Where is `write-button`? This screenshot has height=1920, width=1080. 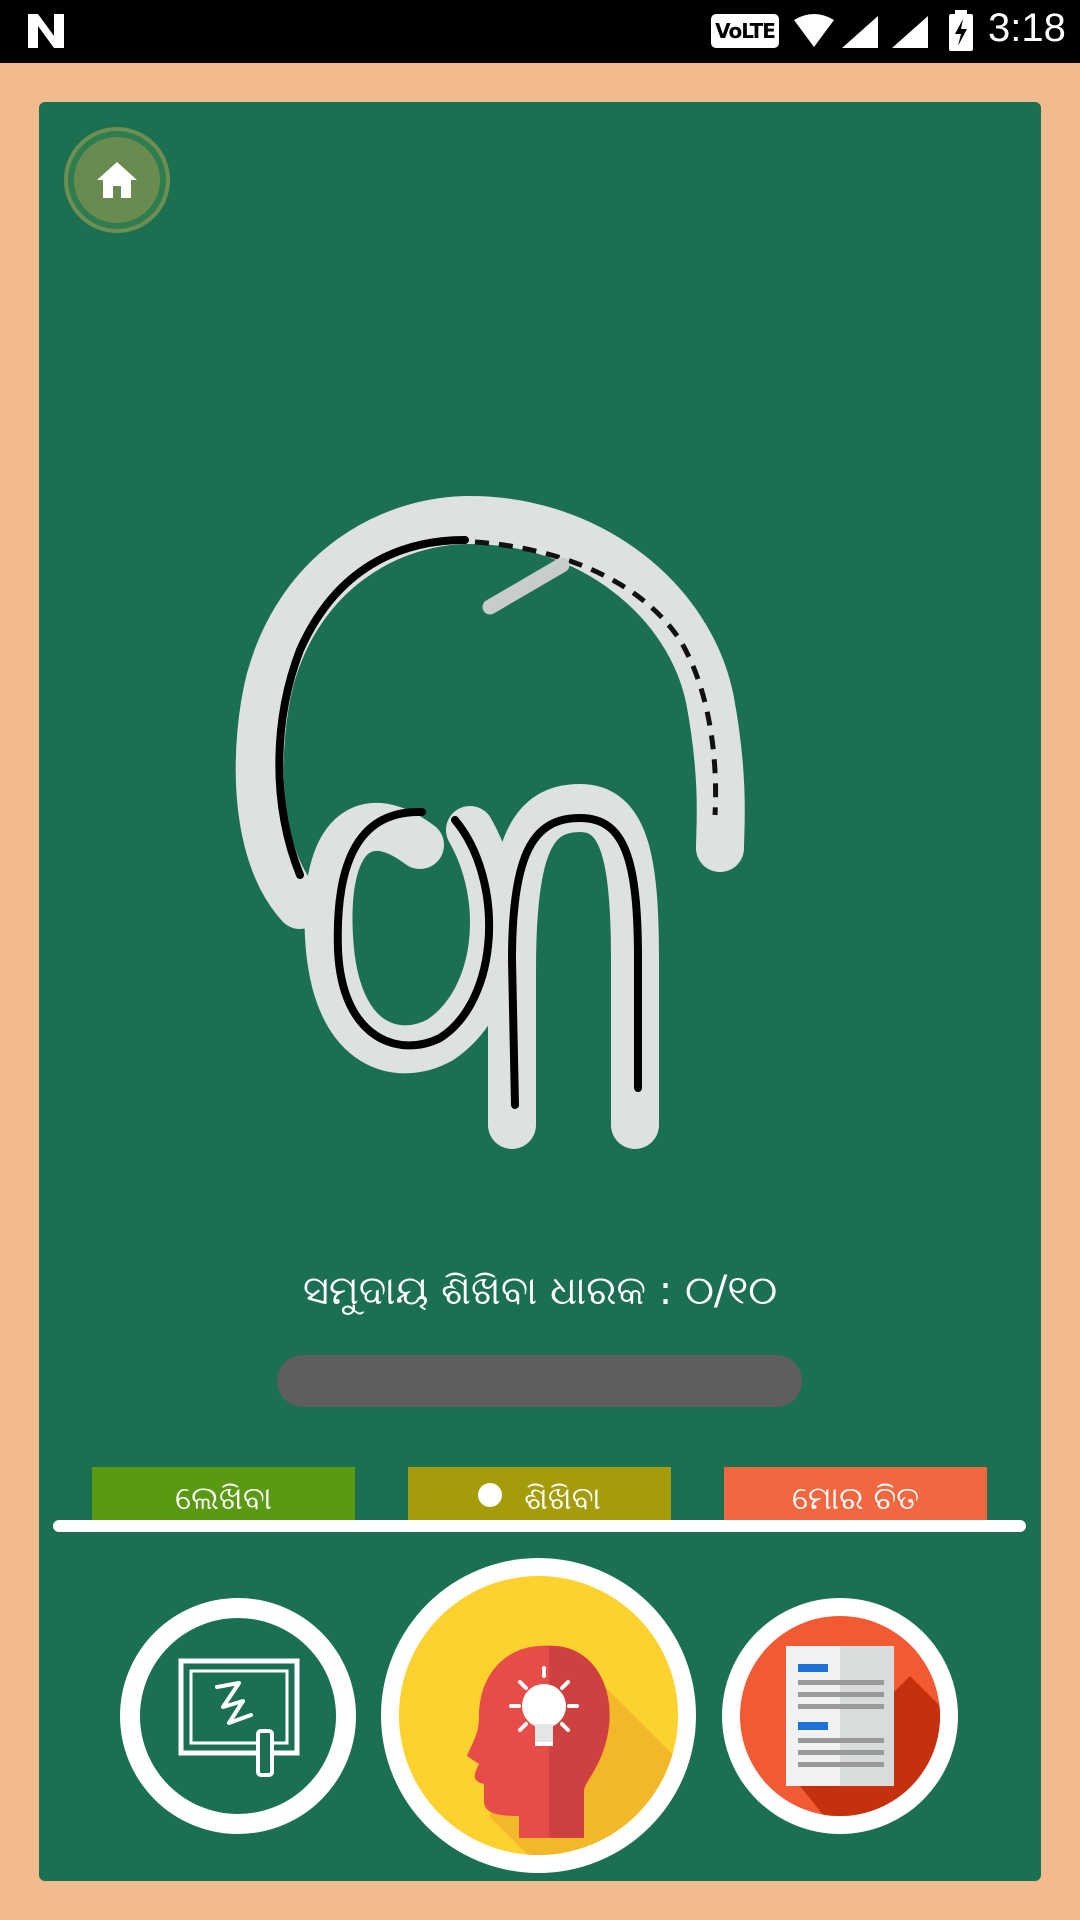 write-button is located at coordinates (238, 1716).